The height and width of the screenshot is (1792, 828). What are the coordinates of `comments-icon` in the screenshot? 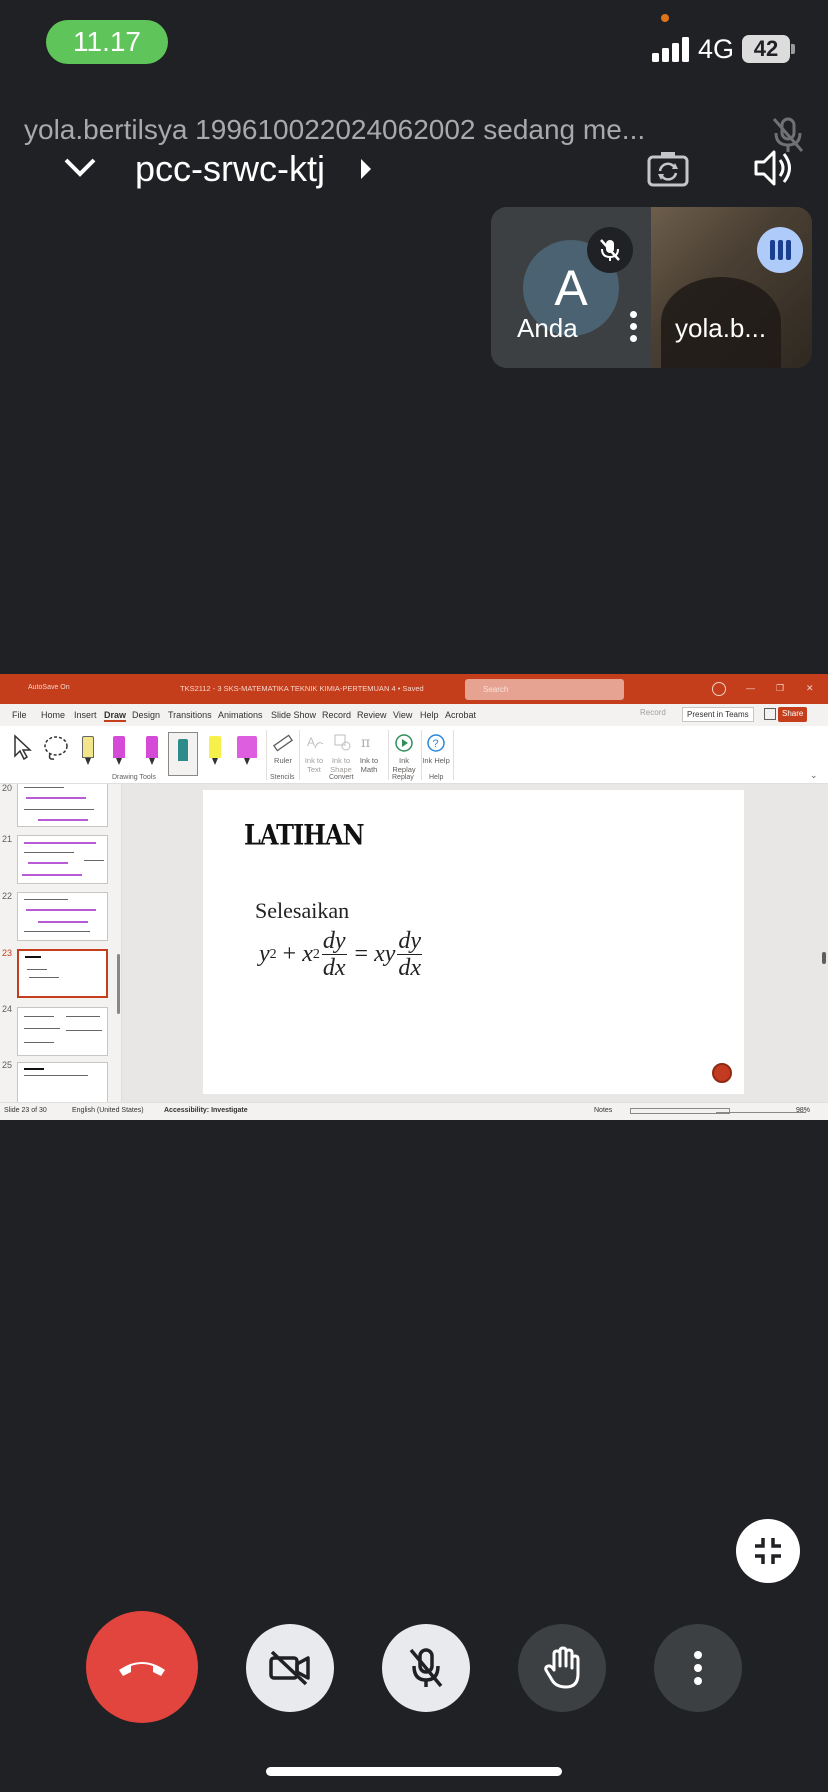 It's located at (770, 714).